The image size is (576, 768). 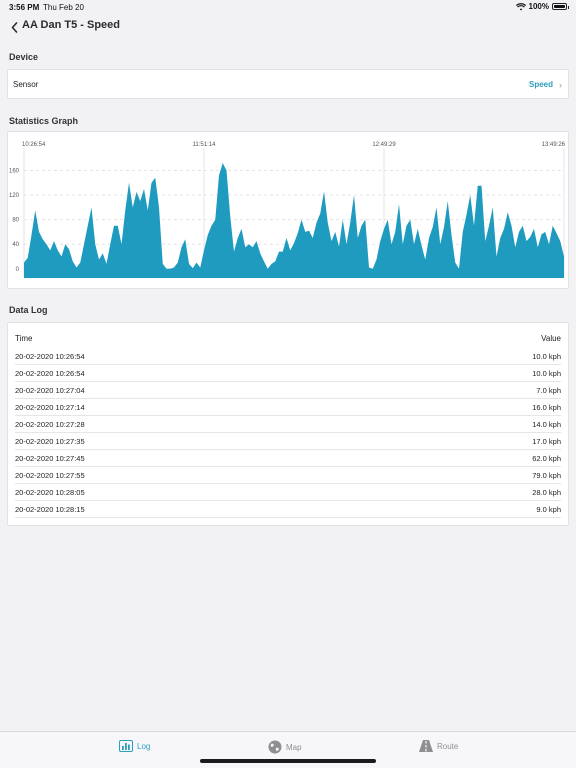 What do you see at coordinates (50, 458) in the screenshot?
I see `row-time: 20-02-2020 10:27:45` at bounding box center [50, 458].